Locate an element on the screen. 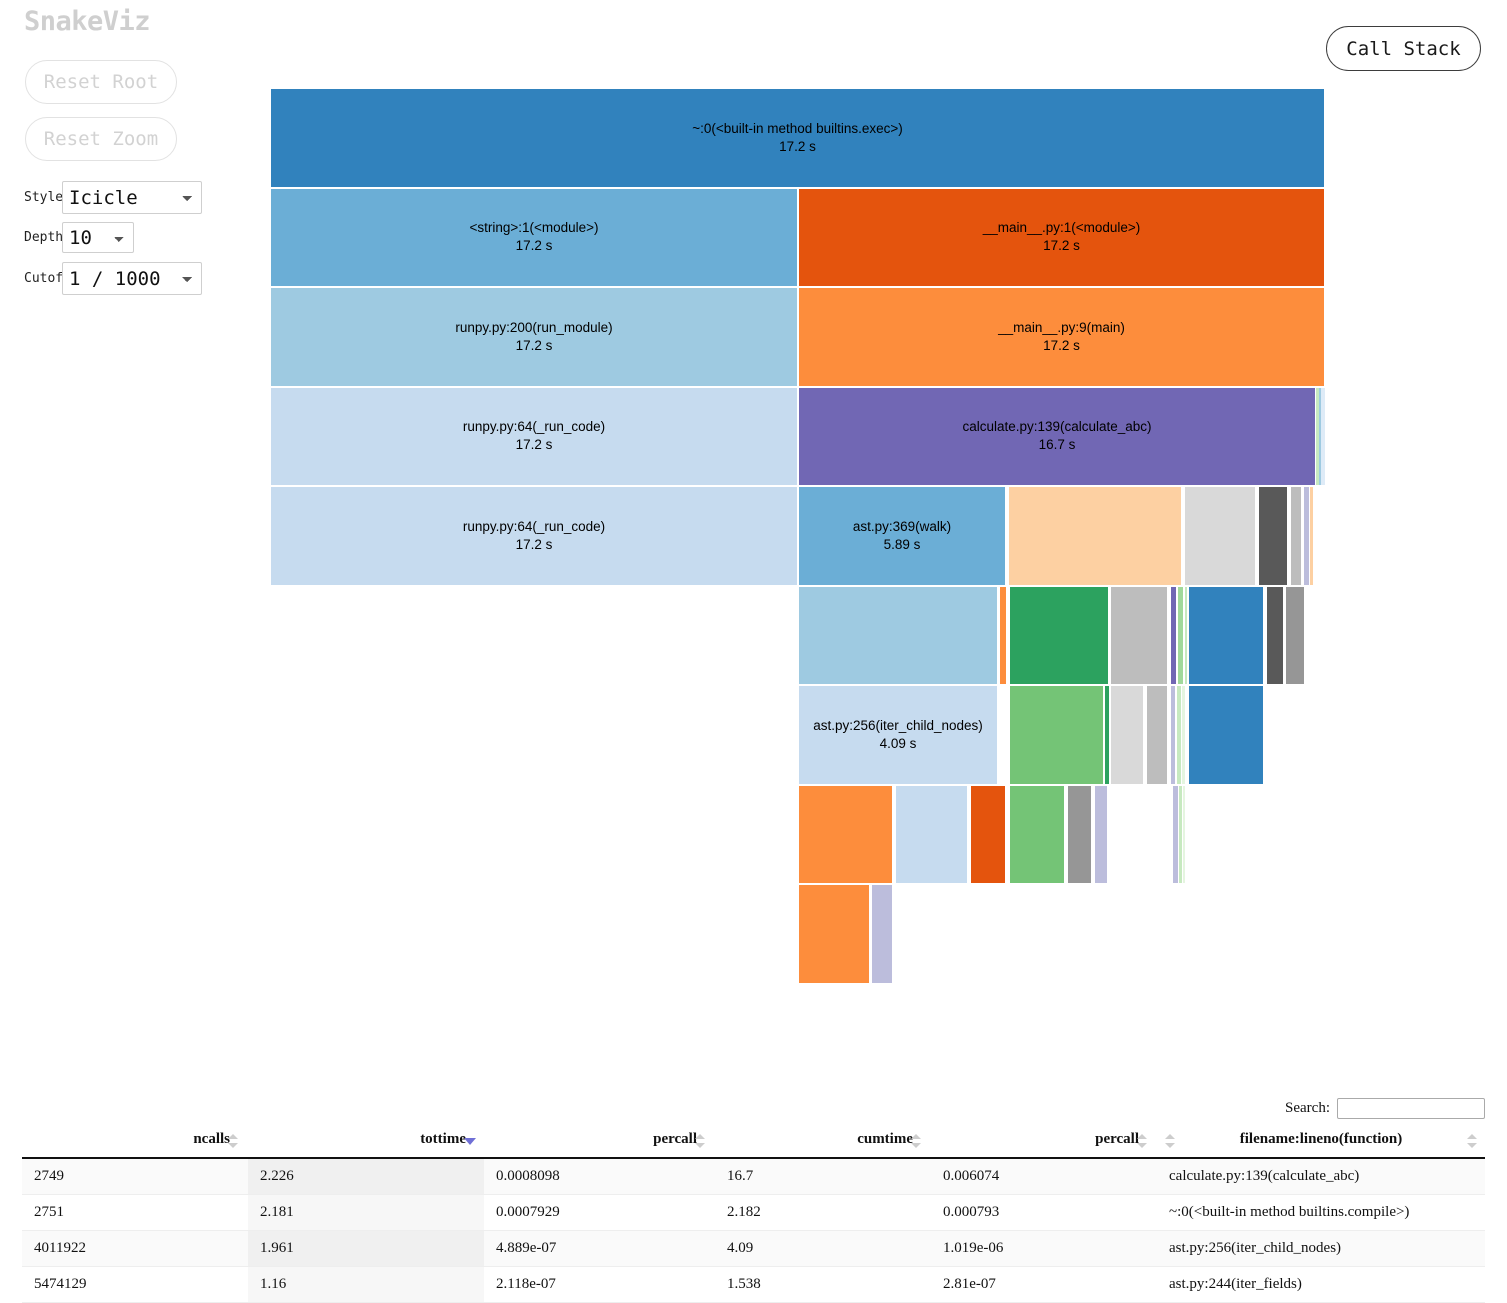 The height and width of the screenshot is (1303, 1507). icicle-cell-r4-c3 is located at coordinates (1220, 536).